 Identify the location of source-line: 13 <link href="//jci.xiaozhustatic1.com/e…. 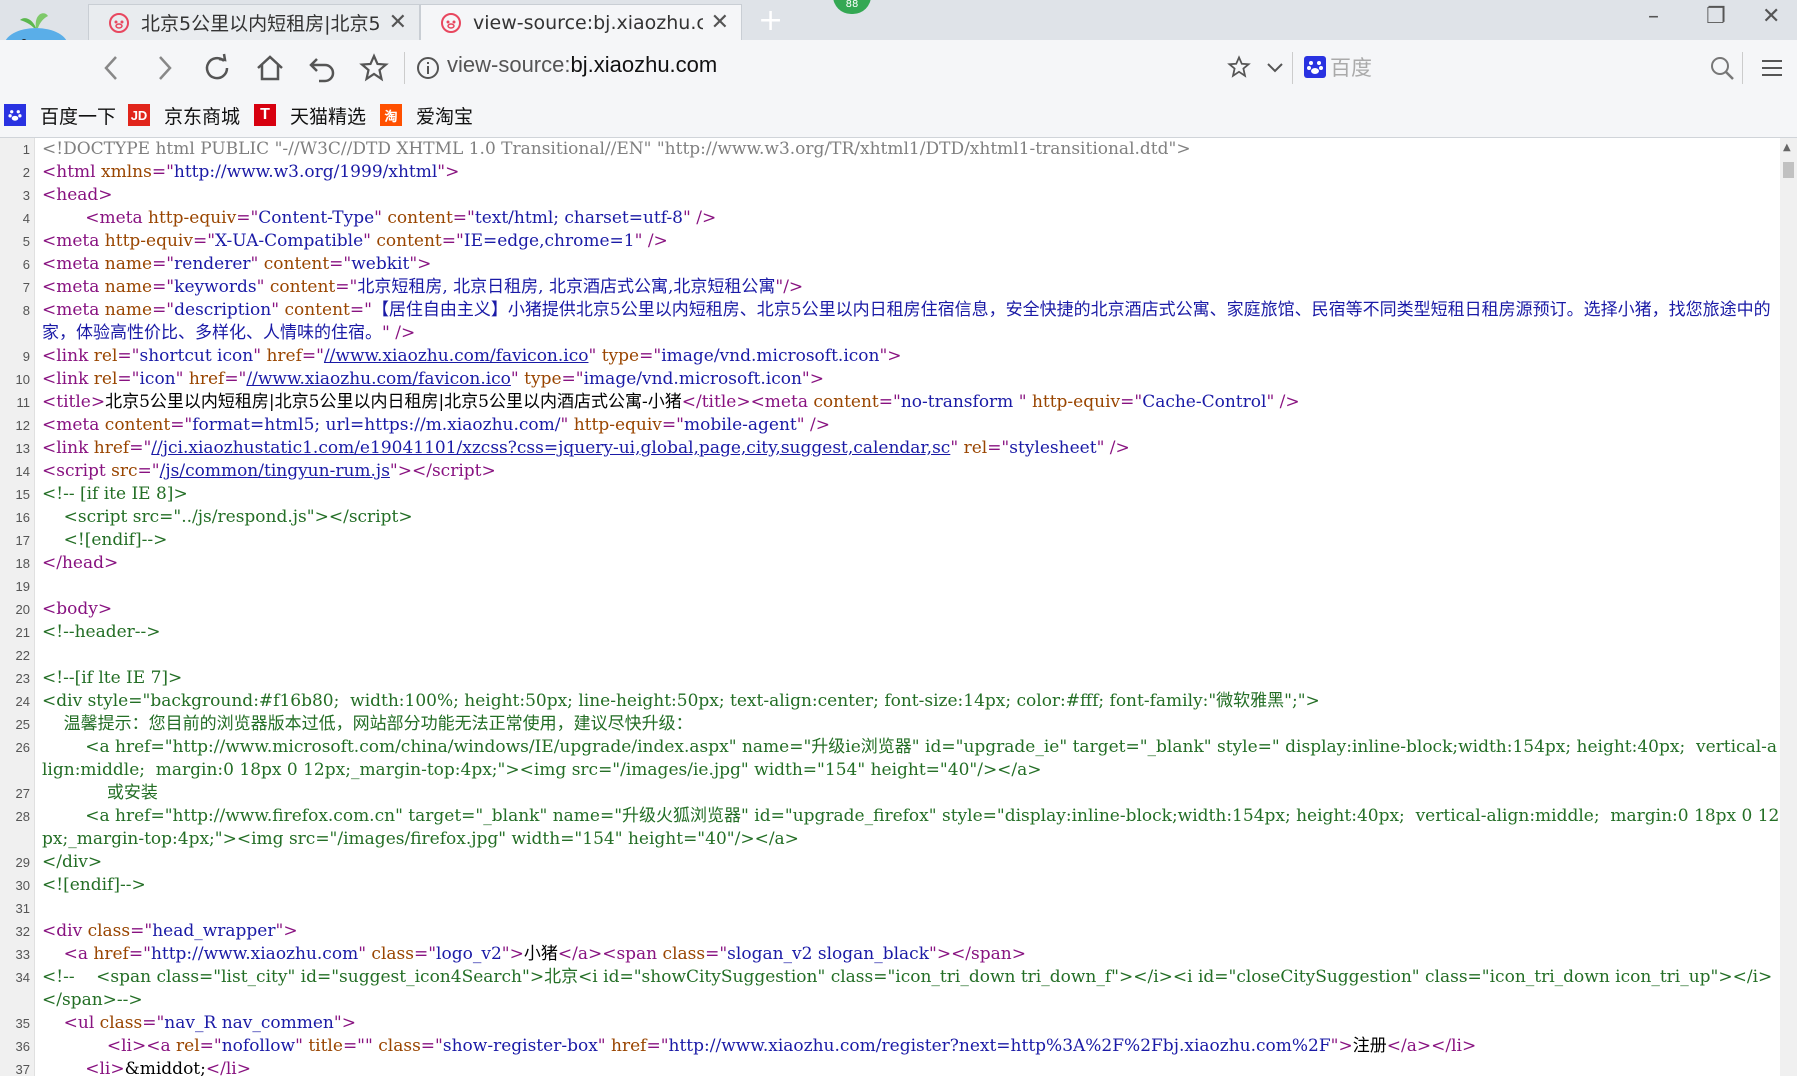
(572, 448).